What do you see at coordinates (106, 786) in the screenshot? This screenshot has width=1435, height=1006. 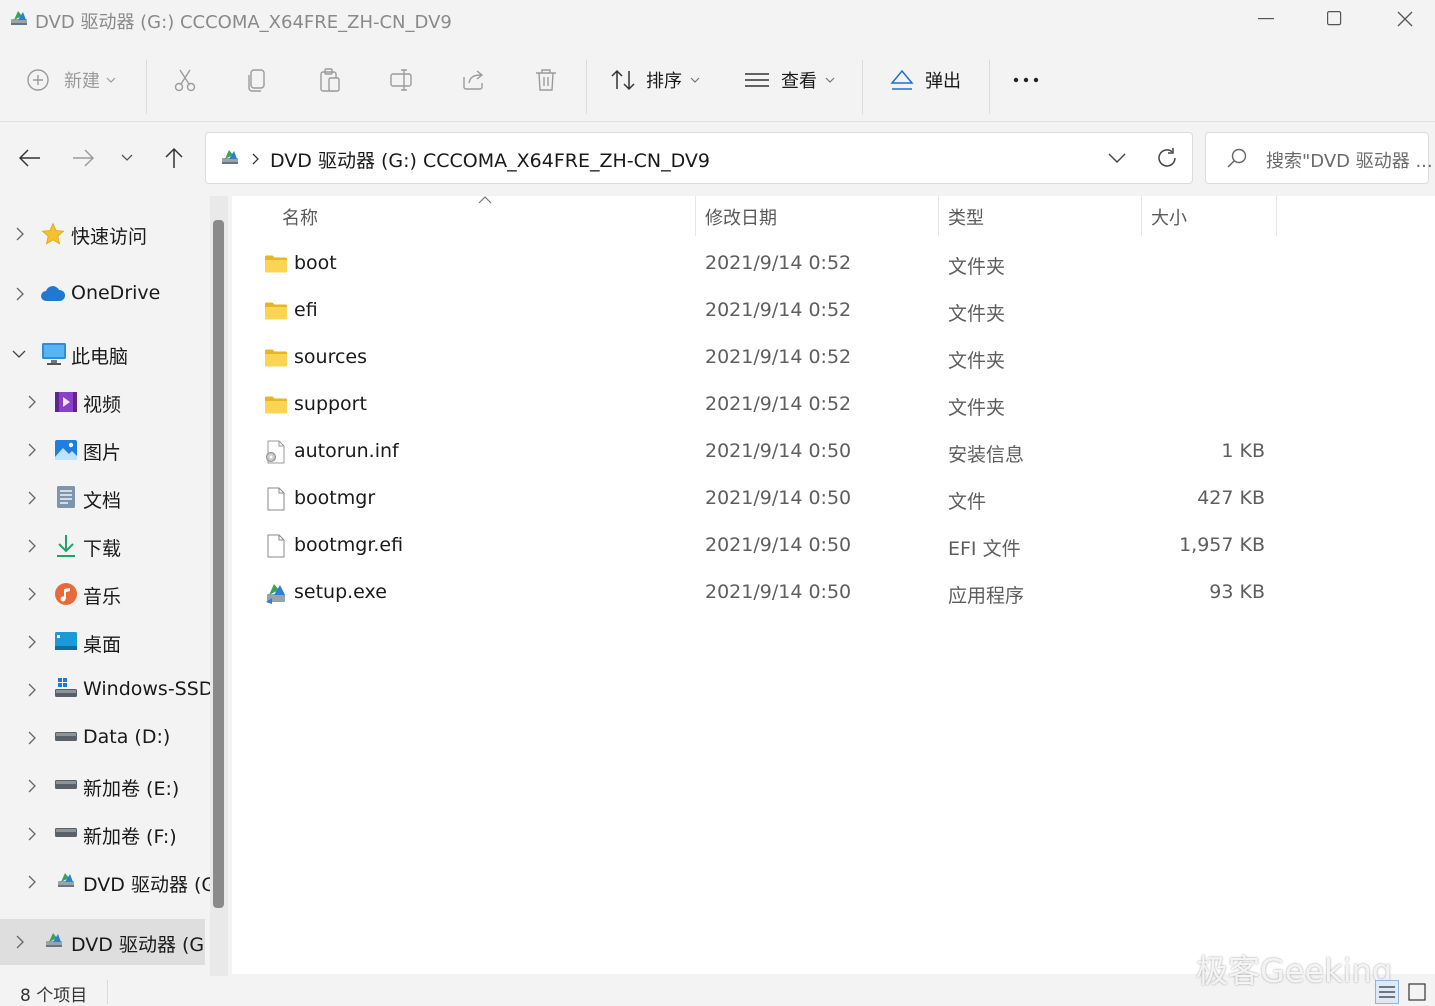 I see `nav-item-volume-e: 新加卷 (E:)` at bounding box center [106, 786].